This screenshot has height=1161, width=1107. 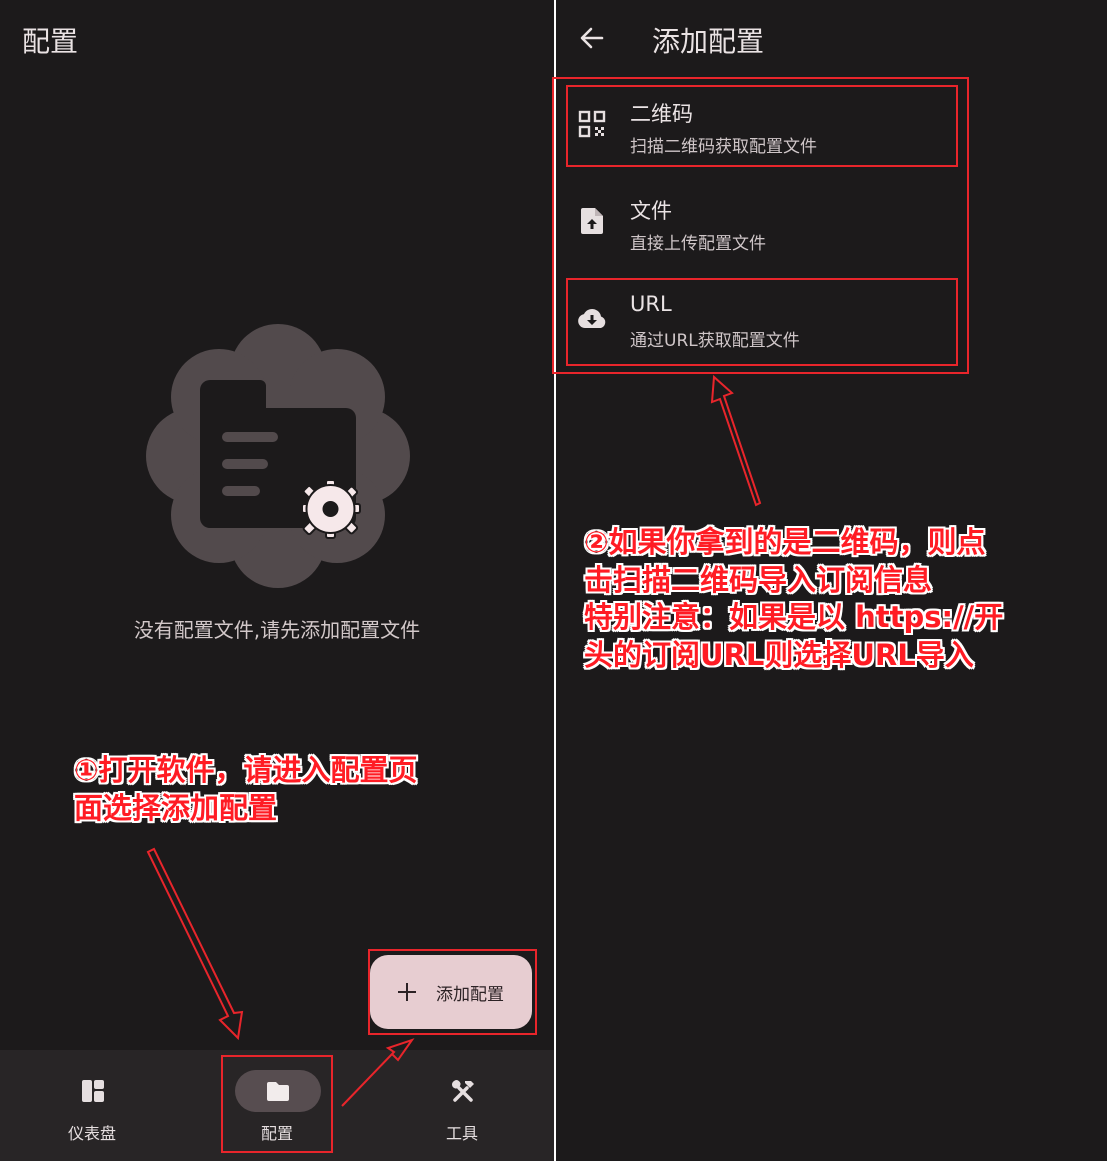 I want to click on page-title: 添加配置, so click(x=708, y=41).